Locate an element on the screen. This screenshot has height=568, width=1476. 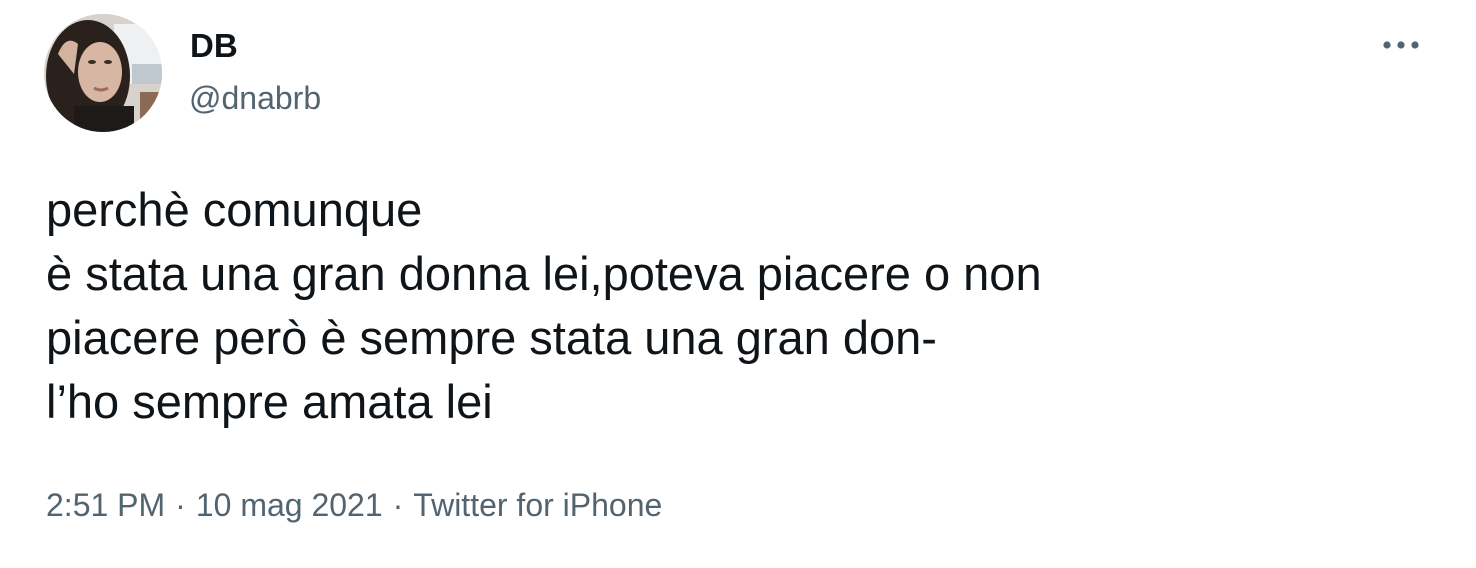
tweet-text-line: l’ho sempre amata lei is located at coordinates (269, 401).